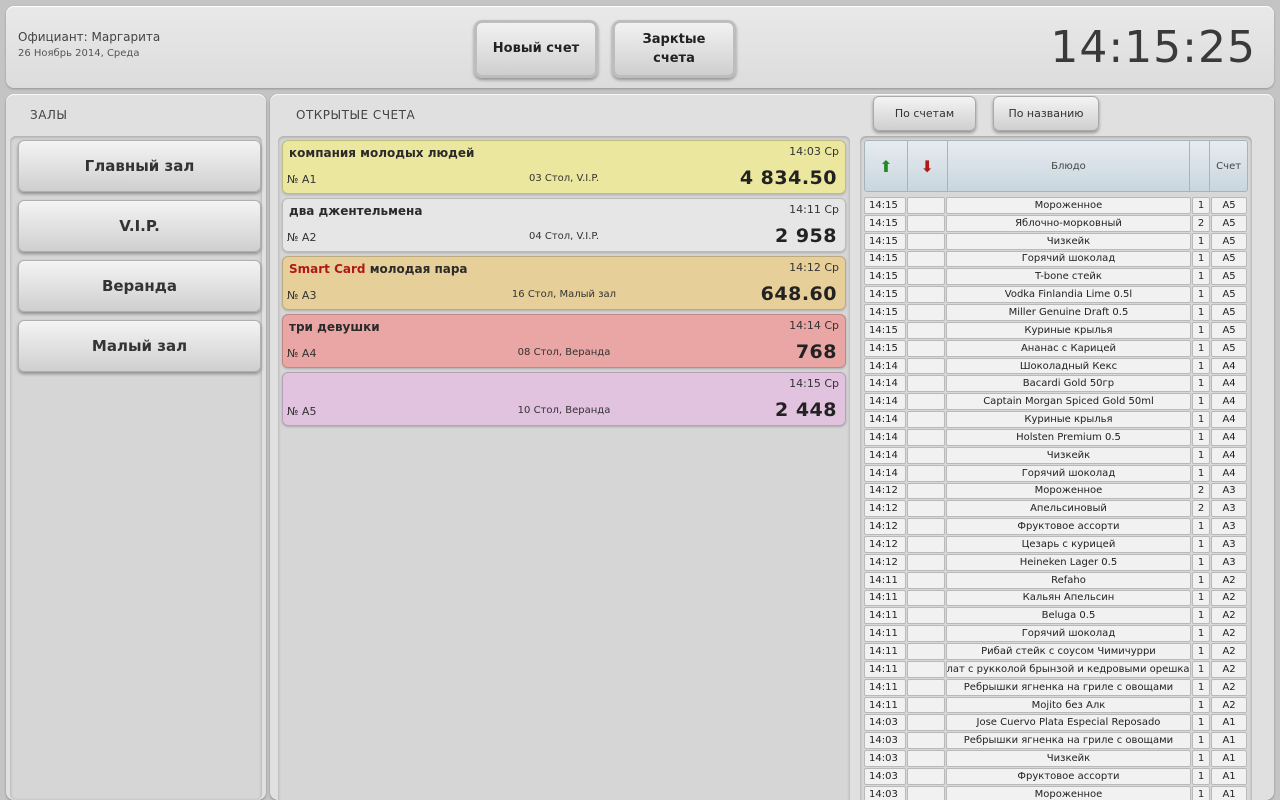 The height and width of the screenshot is (800, 1280). What do you see at coordinates (1056, 615) in the screenshot?
I see `table-row: 14:11 Beluga 0.5 1 А2` at bounding box center [1056, 615].